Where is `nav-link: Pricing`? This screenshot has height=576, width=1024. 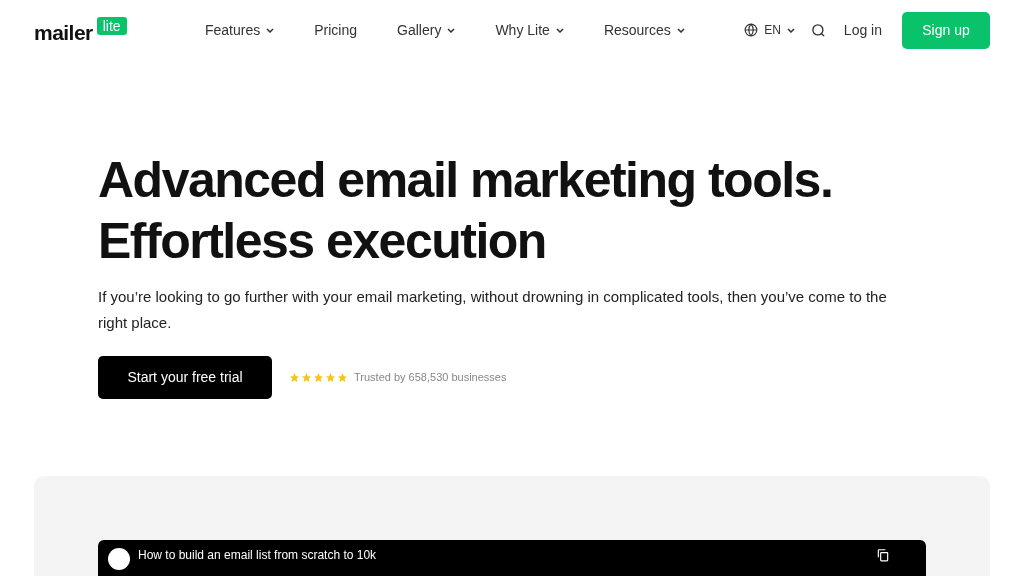 nav-link: Pricing is located at coordinates (336, 30).